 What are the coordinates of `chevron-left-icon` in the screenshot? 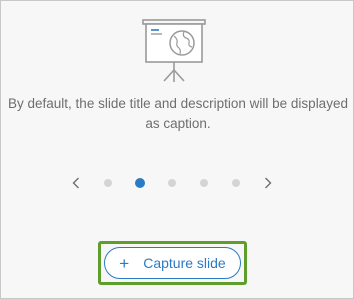 It's located at (76, 183).